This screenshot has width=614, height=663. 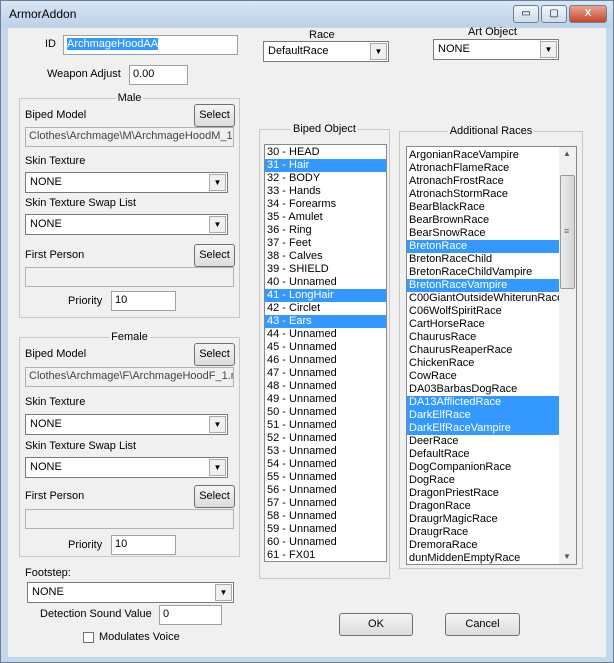 I want to click on male-swap-list-dropdown: NONE ▼, so click(x=126, y=224).